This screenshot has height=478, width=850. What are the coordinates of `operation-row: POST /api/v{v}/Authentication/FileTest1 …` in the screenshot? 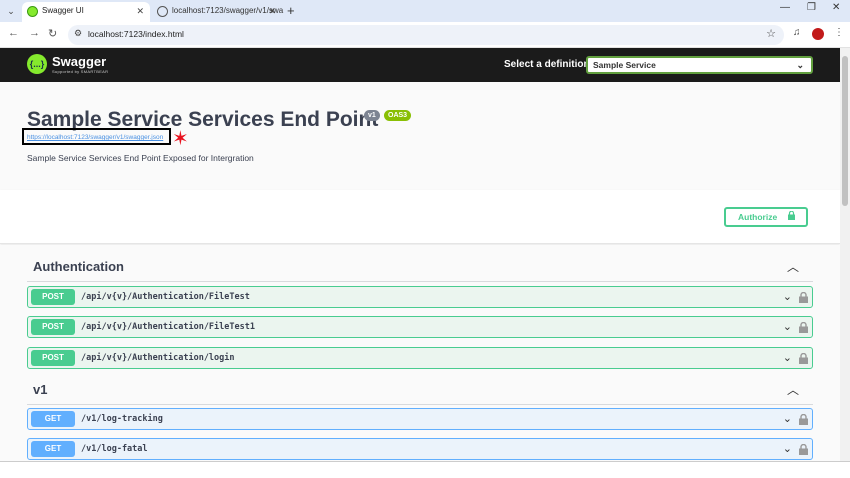 It's located at (420, 327).